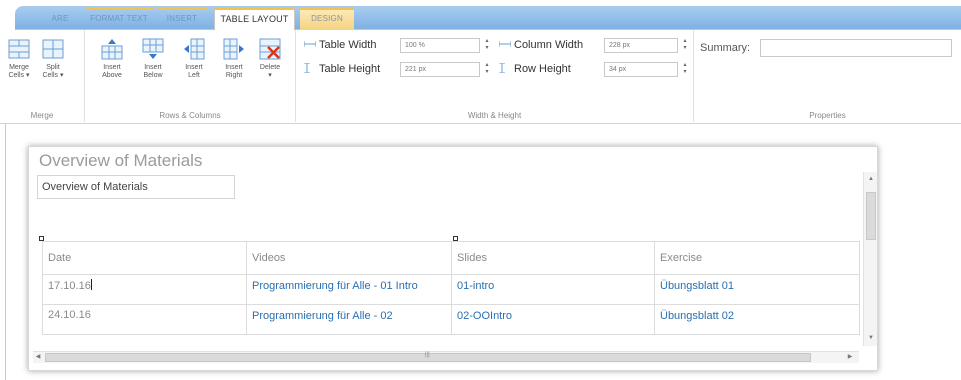  Describe the element at coordinates (182, 18) in the screenshot. I see `tab-insert: INSERT` at that location.